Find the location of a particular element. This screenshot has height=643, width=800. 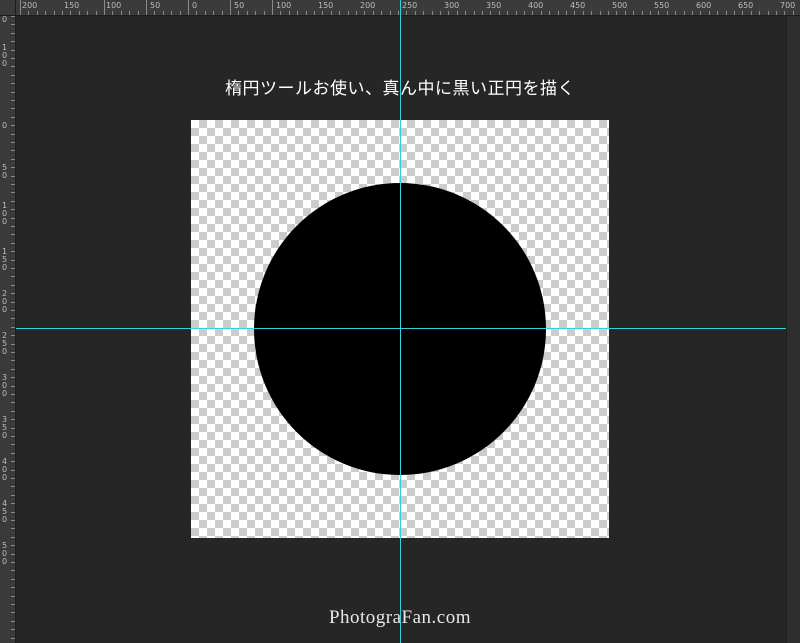

vertical-scrollbar is located at coordinates (793, 329).